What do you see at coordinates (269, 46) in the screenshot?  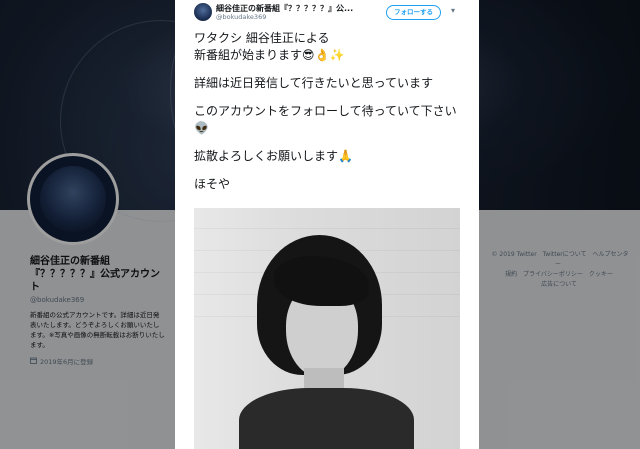 I see `tweet-line: ワタクシ 細谷佳正による 新番組が始まります😎👌✨` at bounding box center [269, 46].